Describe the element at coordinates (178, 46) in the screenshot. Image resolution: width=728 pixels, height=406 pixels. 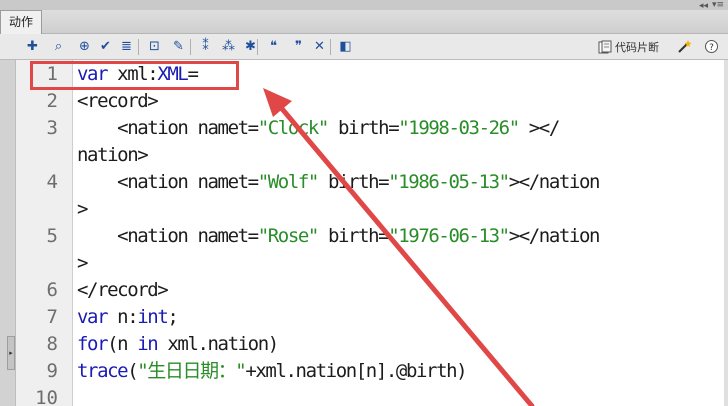
I see `debug-options-icon: ✎` at that location.